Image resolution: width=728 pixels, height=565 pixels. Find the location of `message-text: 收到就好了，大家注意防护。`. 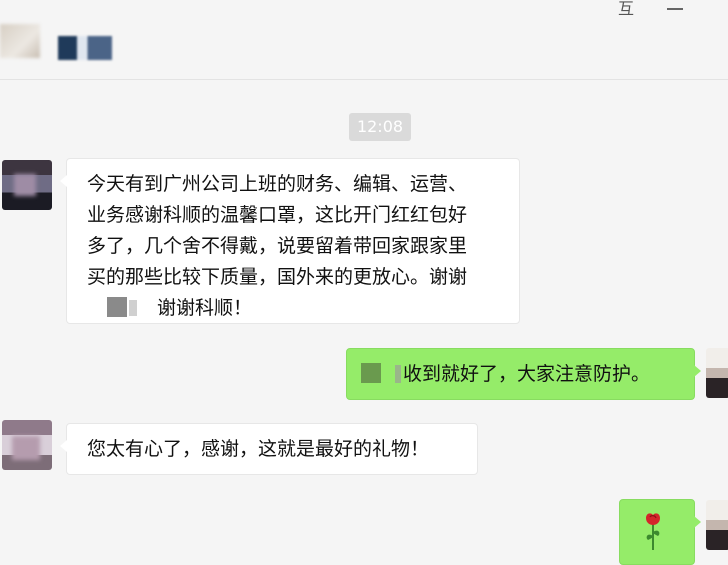

message-text: 收到就好了，大家注意防护。 is located at coordinates (527, 374).